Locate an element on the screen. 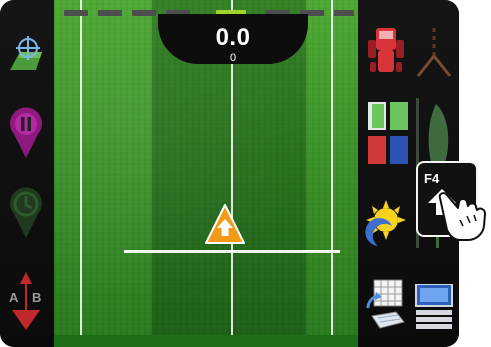 Image resolution: width=491 pixels, height=347 pixels. branch-icon is located at coordinates (434, 52).